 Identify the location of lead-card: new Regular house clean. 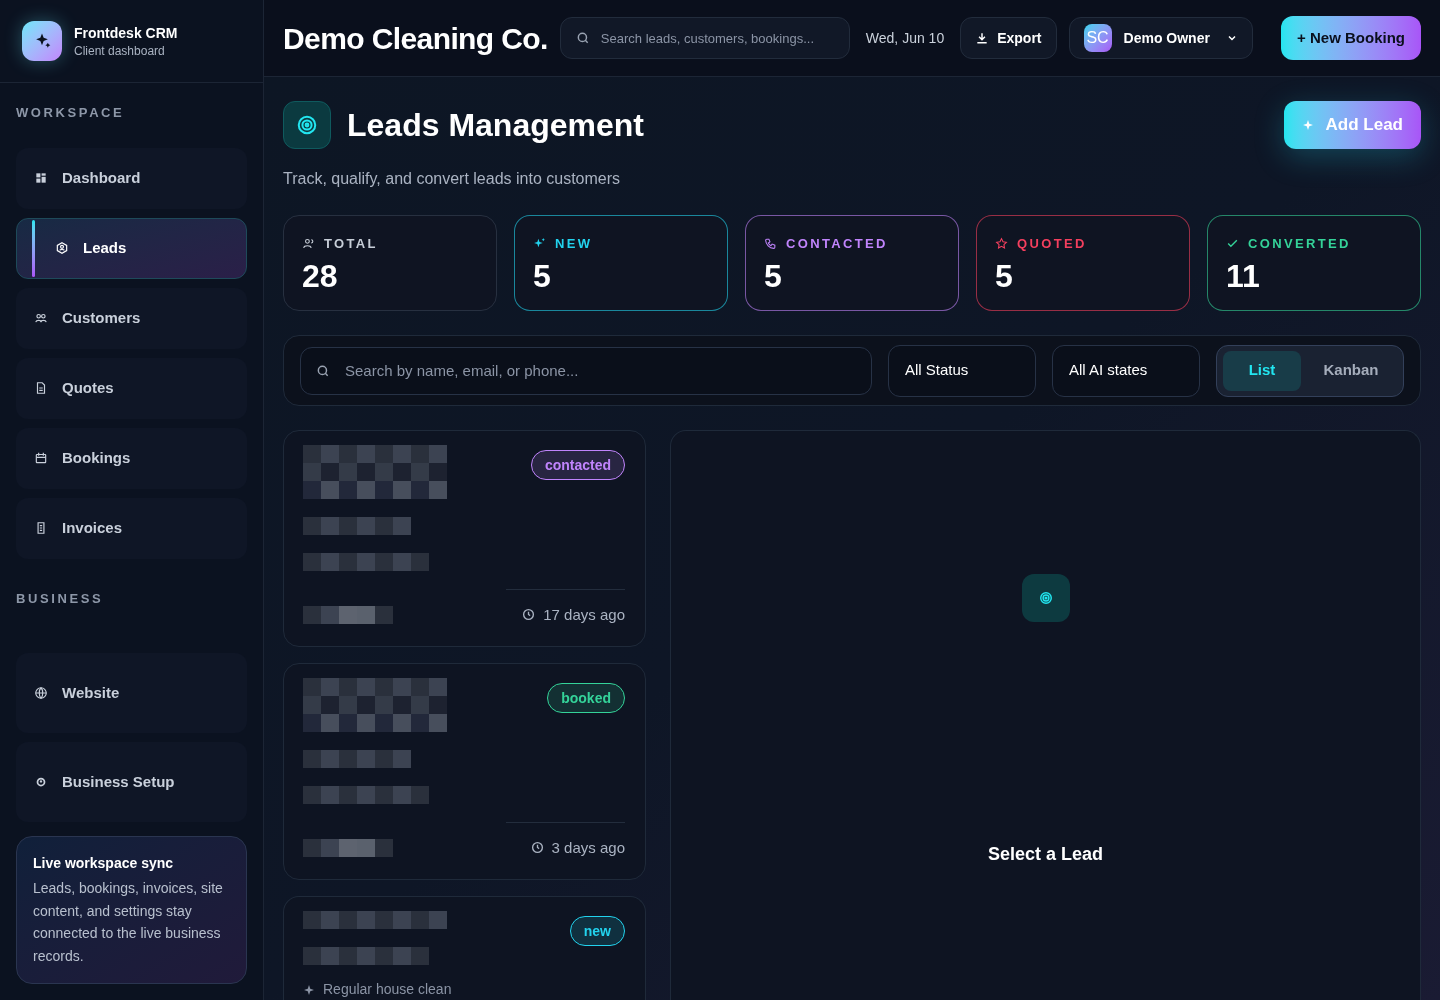
(464, 948).